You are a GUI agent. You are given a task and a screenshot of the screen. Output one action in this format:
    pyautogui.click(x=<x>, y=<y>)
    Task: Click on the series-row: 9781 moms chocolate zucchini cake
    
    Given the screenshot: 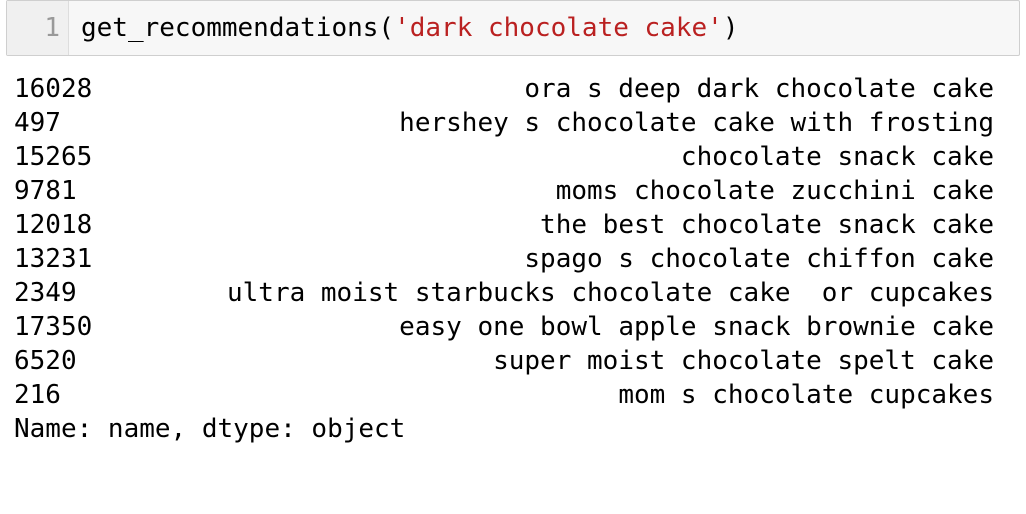 What is the action you would take?
    pyautogui.click(x=504, y=191)
    